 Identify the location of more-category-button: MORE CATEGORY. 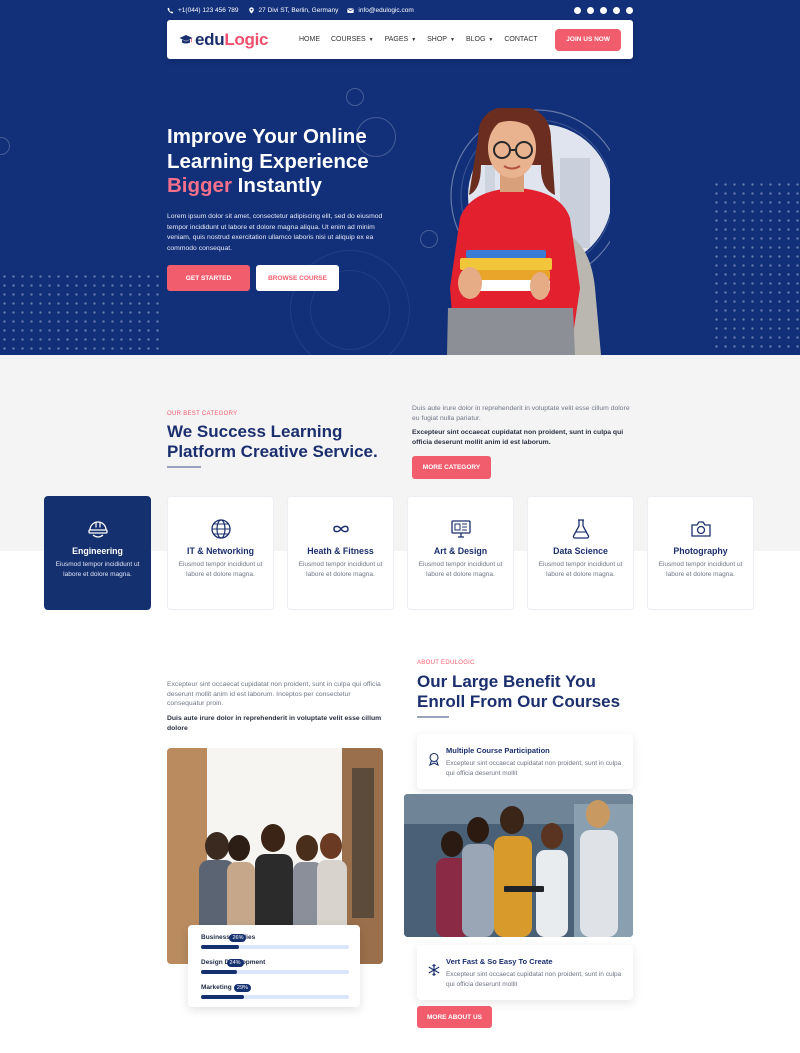
(451, 467).